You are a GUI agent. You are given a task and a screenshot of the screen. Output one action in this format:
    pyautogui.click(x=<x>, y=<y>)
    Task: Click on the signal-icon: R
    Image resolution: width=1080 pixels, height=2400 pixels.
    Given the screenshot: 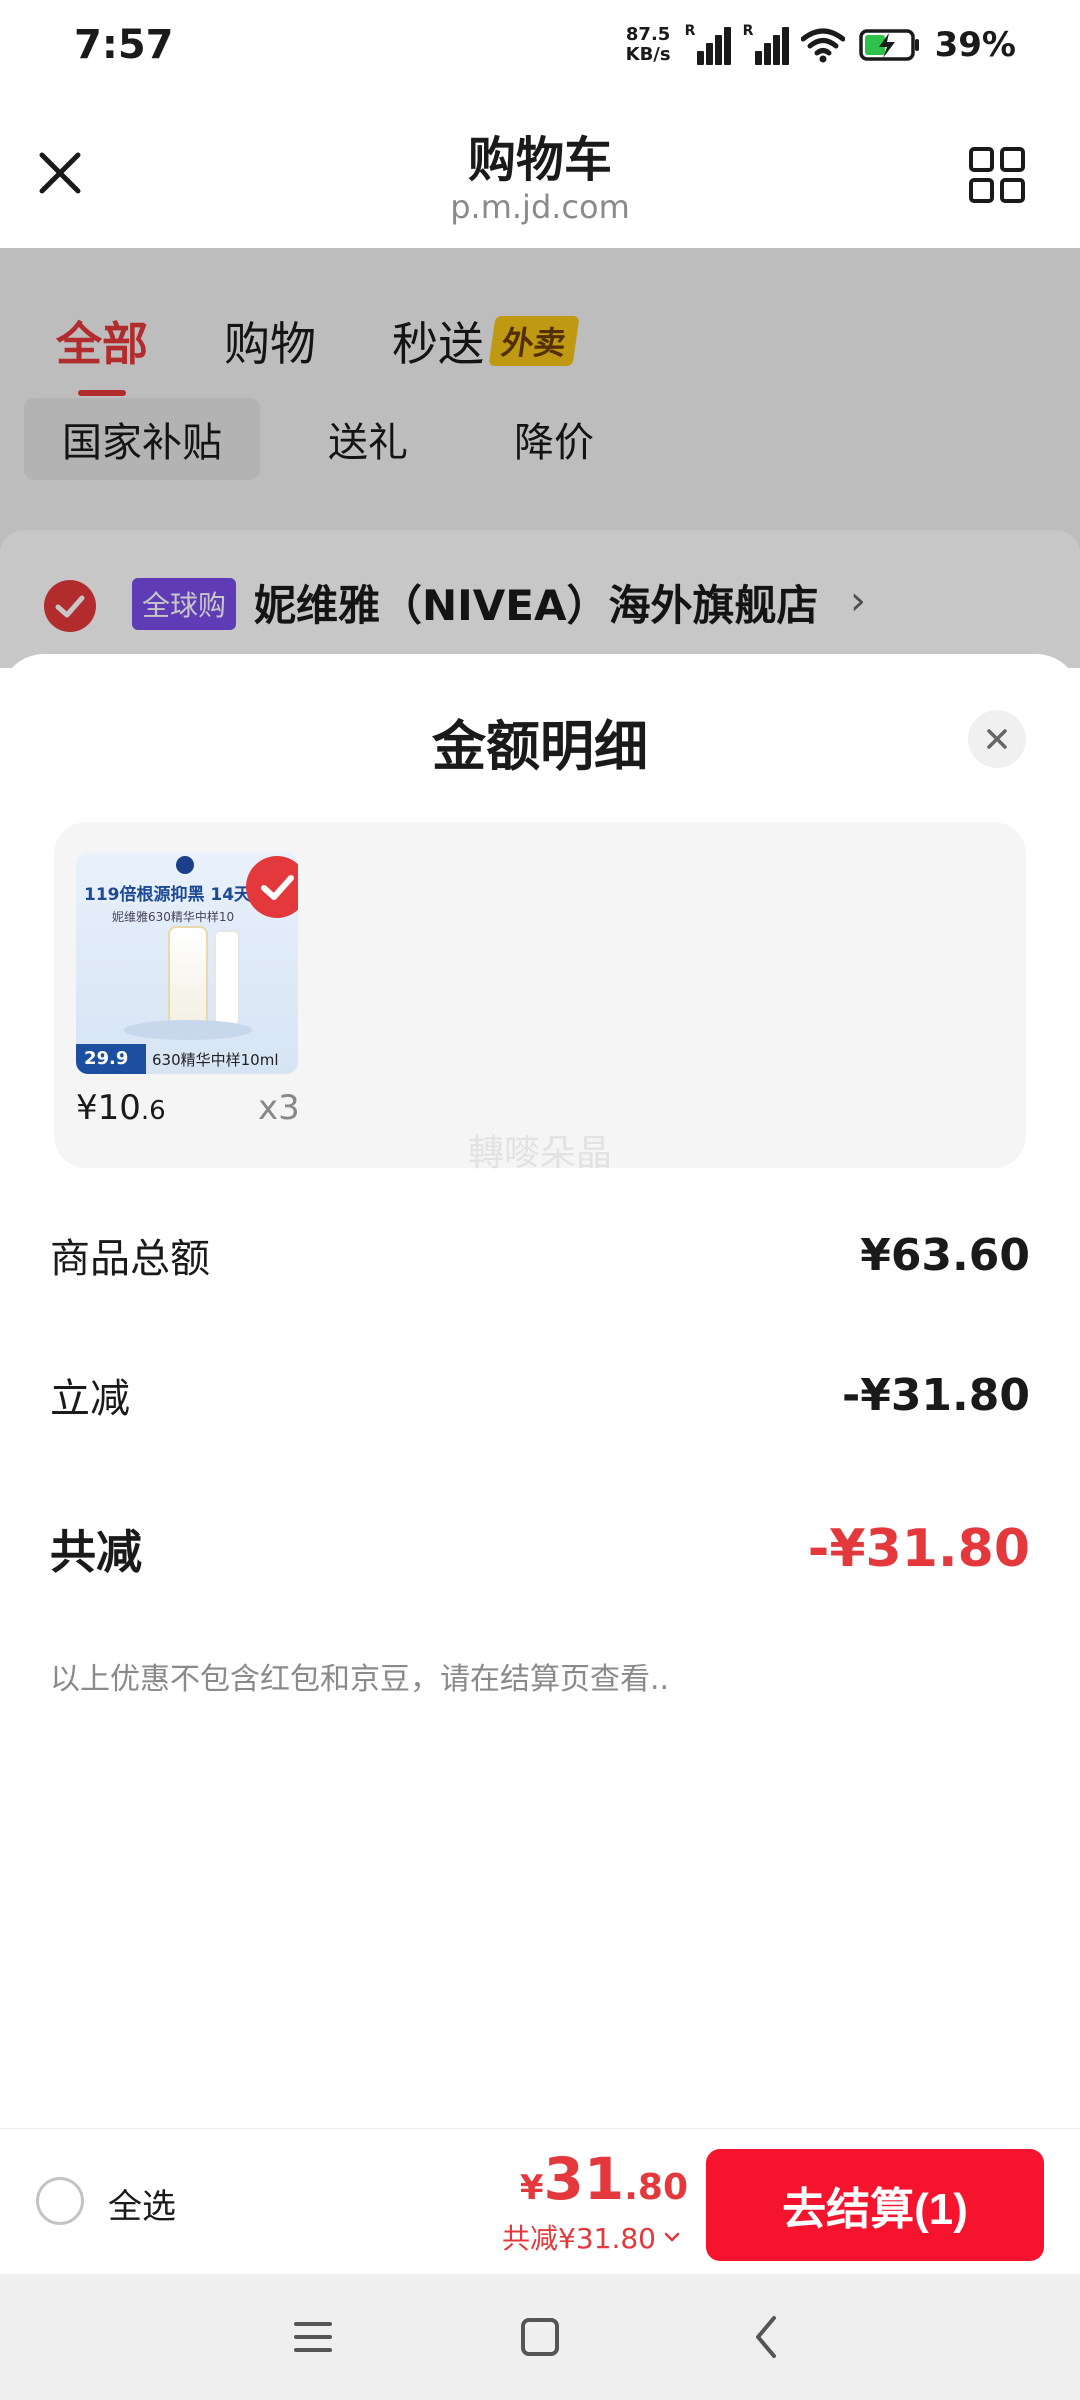 What is the action you would take?
    pyautogui.click(x=707, y=44)
    